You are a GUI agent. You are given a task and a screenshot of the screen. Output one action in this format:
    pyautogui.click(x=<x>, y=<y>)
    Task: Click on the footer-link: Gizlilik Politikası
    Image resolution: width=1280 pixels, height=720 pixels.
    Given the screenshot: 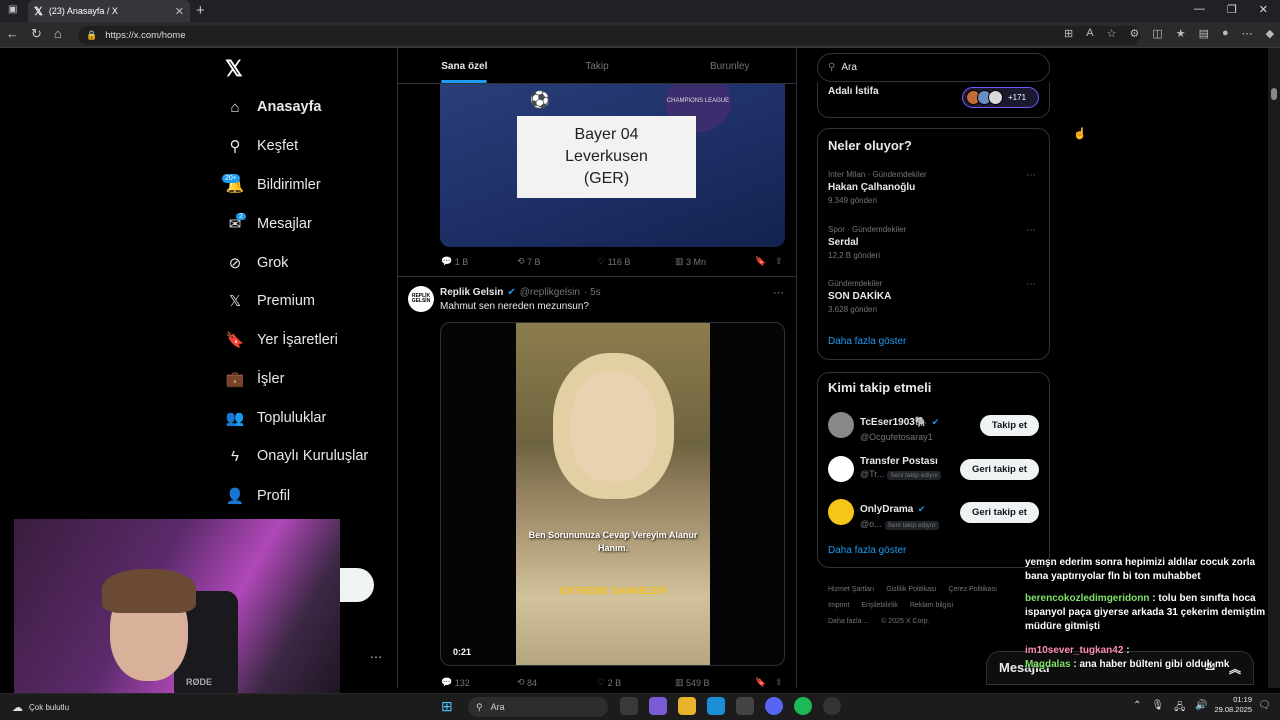 What is the action you would take?
    pyautogui.click(x=911, y=589)
    